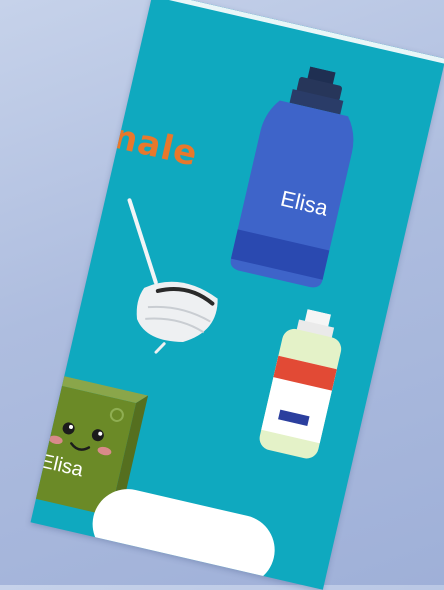 This screenshot has height=590, width=444. I want to click on action-button, so click(183, 536).